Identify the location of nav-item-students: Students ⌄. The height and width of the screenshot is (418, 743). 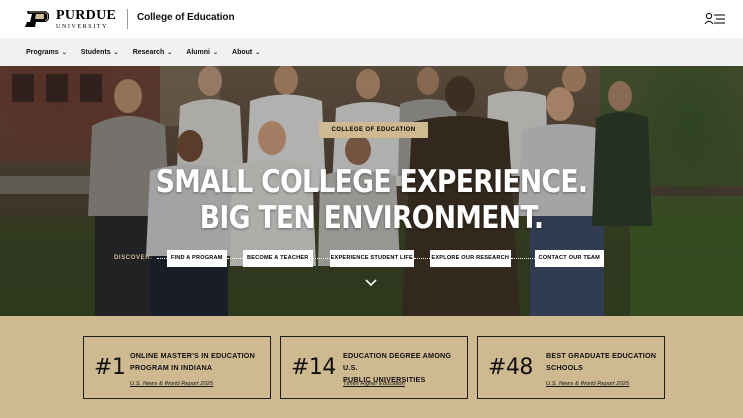
(100, 52).